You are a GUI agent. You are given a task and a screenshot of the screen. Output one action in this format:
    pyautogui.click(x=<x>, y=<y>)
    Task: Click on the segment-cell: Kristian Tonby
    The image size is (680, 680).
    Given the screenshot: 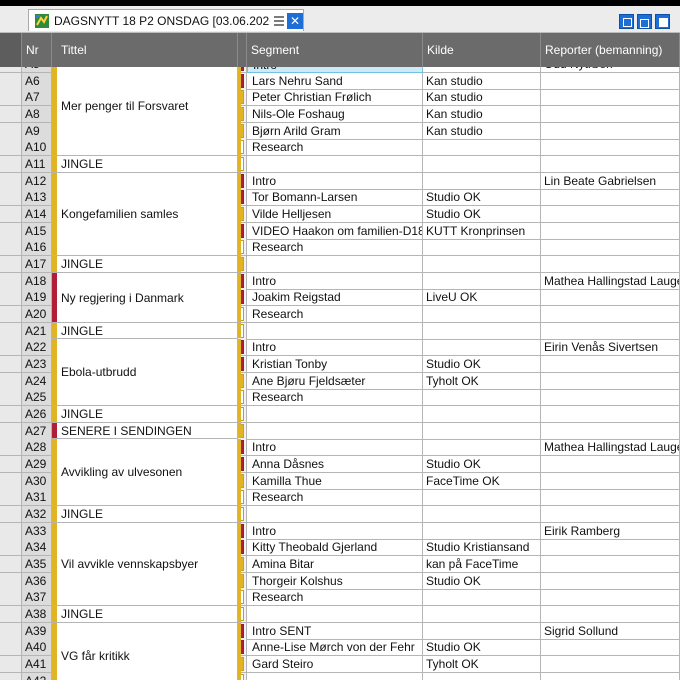 What is the action you would take?
    pyautogui.click(x=335, y=365)
    